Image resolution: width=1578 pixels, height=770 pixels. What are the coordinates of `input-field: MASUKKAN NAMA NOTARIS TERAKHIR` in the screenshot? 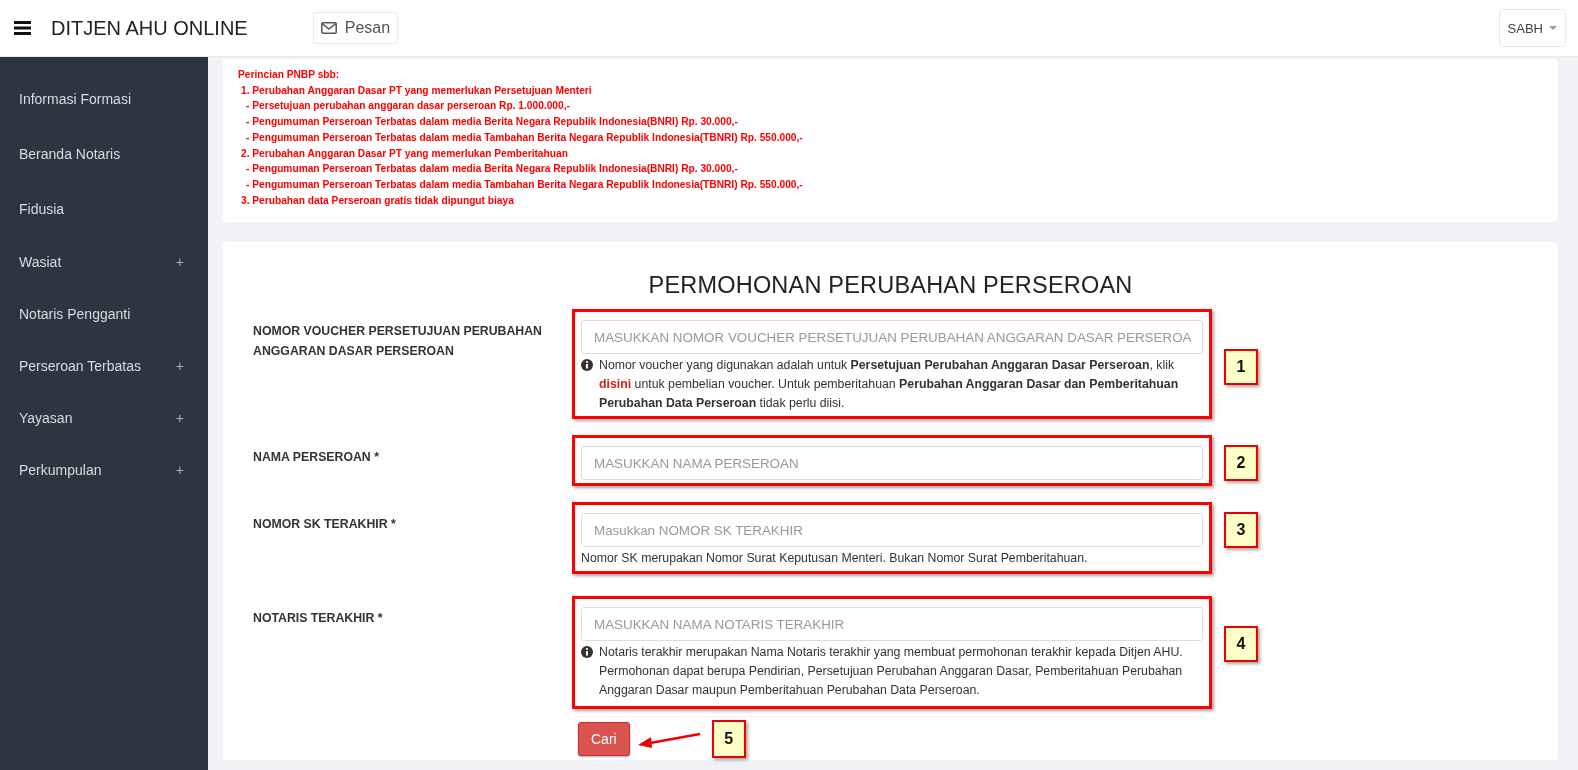 It's located at (892, 624).